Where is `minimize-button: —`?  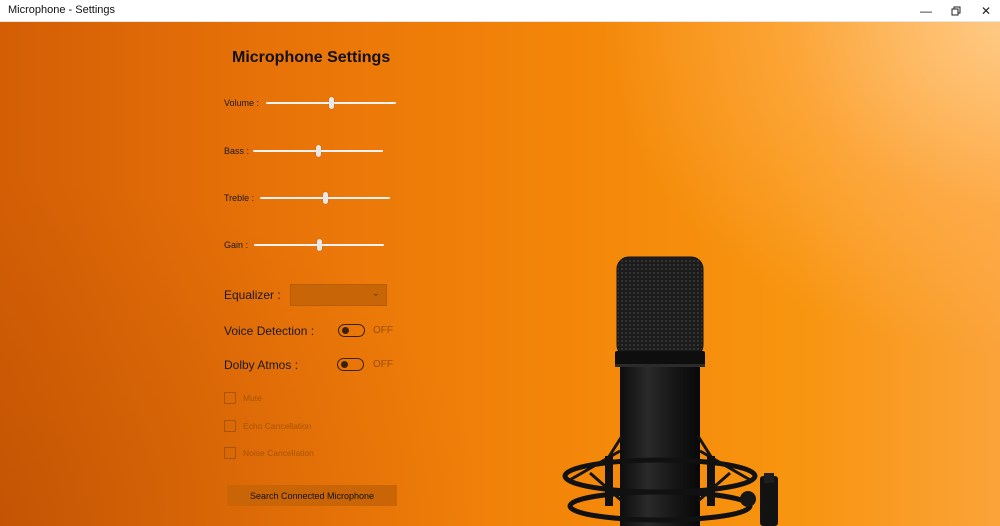
minimize-button: — is located at coordinates (926, 10).